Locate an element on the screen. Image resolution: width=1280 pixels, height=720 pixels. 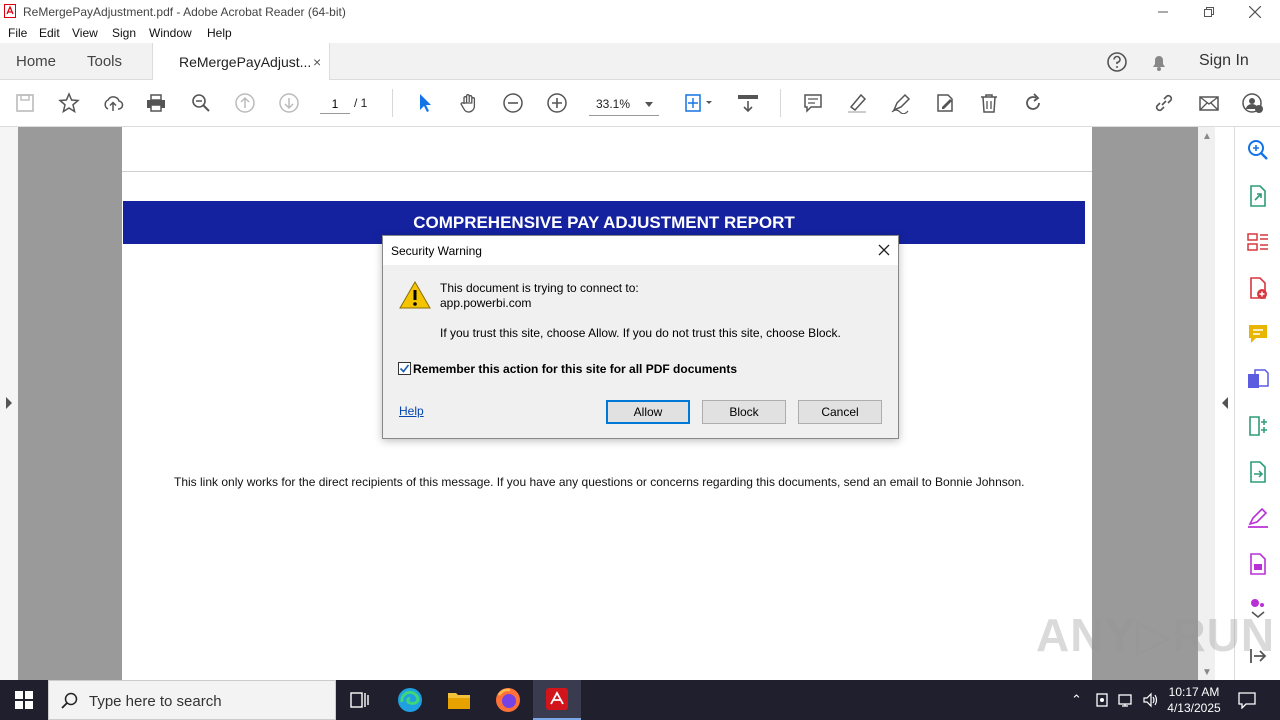
tab-tools: Tools is located at coordinates (104, 61).